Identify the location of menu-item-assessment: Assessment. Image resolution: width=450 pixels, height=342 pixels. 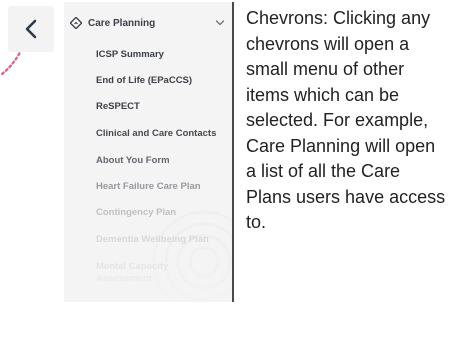
(161, 281).